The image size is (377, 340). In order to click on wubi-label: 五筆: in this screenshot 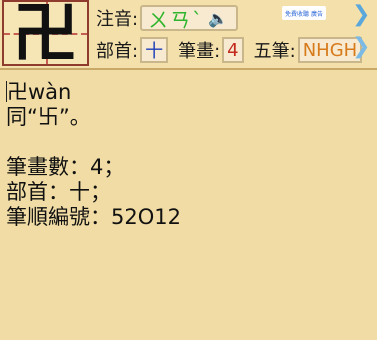, I will do `click(274, 51)`.